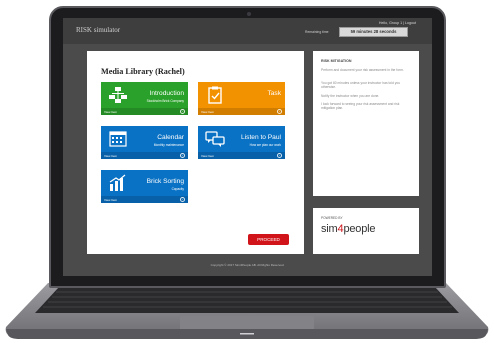  Describe the element at coordinates (261, 137) in the screenshot. I see `tile-title: Listen to Paul` at that location.